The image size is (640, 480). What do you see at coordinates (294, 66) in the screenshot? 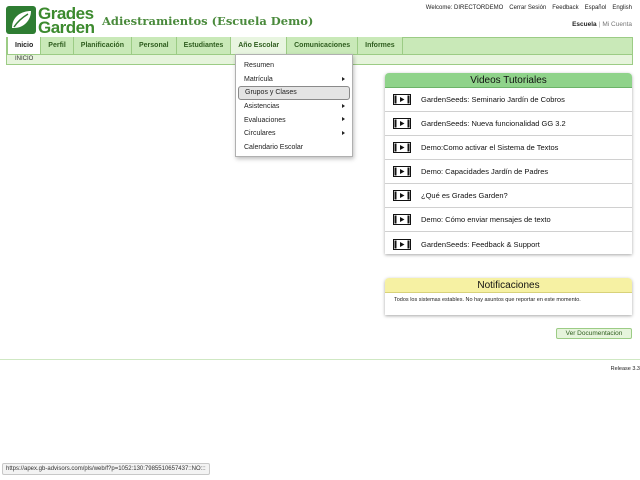
I see `menu-item-resumen: Resumen` at bounding box center [294, 66].